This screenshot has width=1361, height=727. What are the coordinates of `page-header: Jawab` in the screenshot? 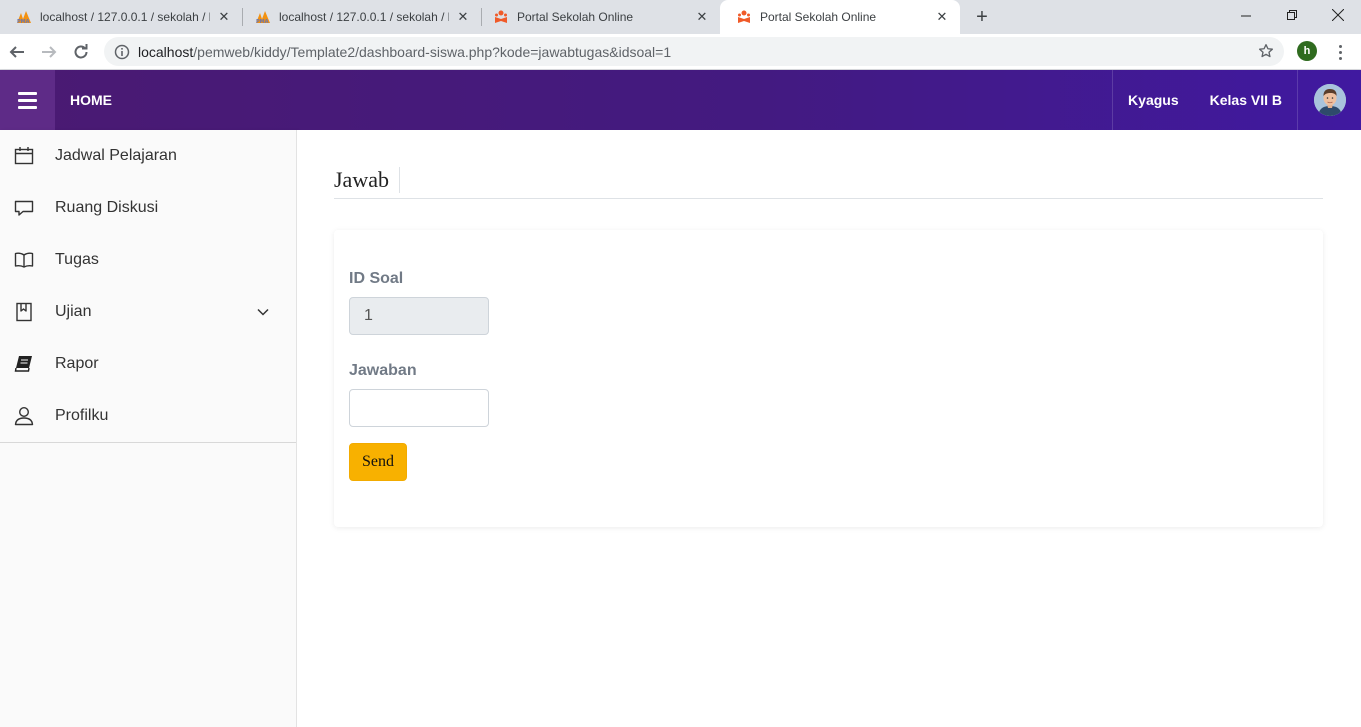 It's located at (828, 180).